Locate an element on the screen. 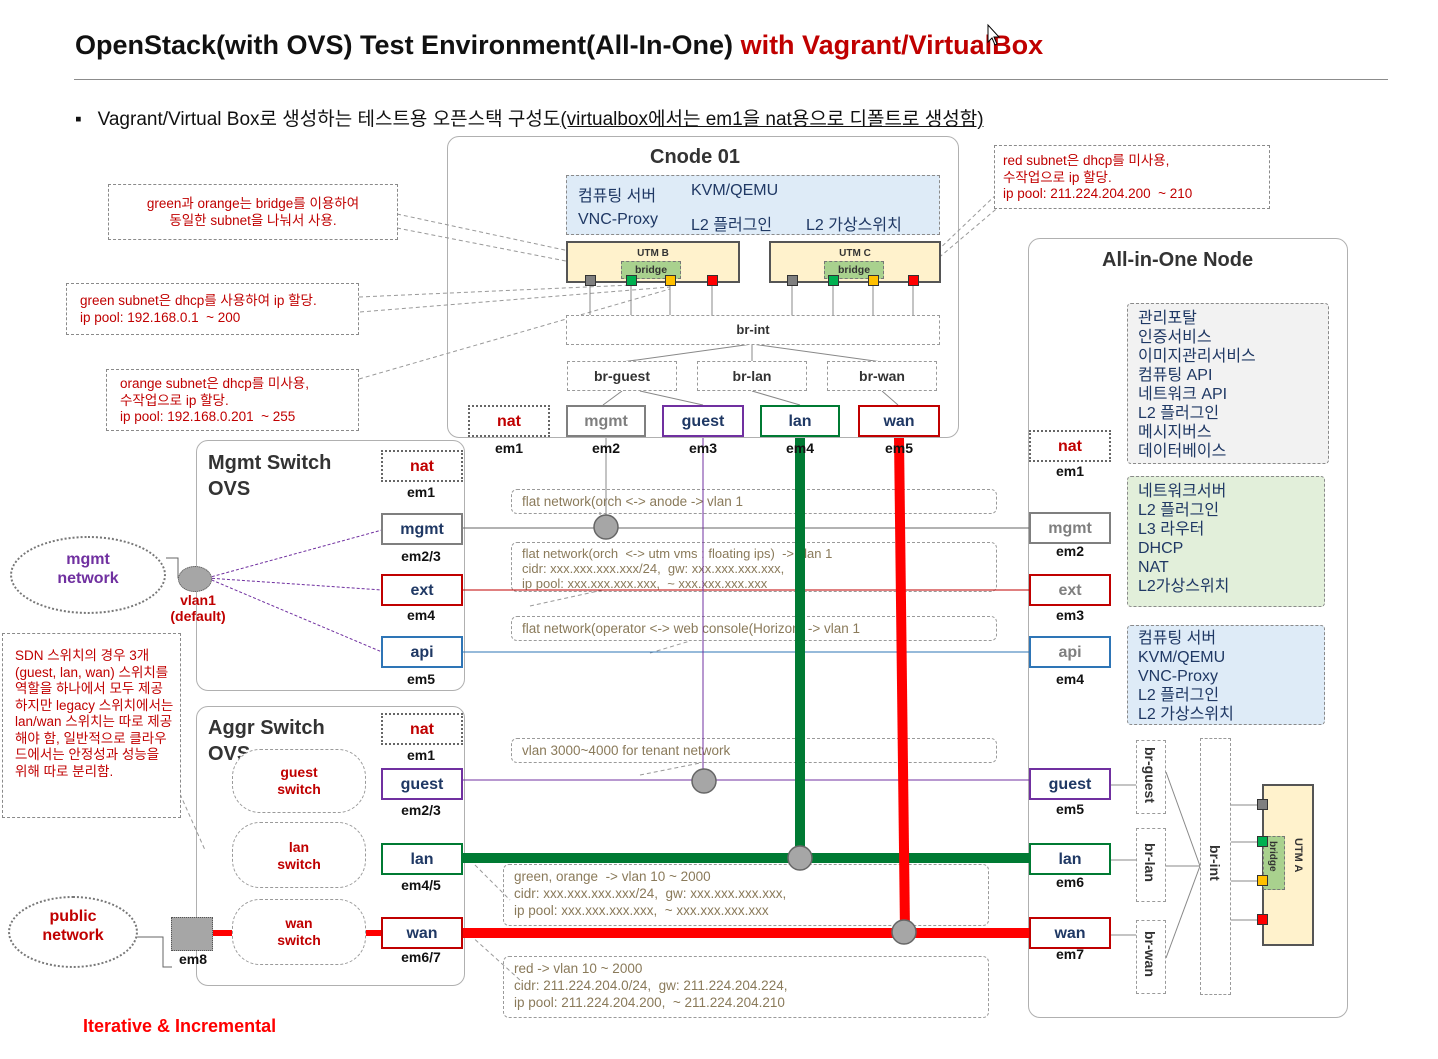  cnode-nic-em4: em4 is located at coordinates (800, 448).